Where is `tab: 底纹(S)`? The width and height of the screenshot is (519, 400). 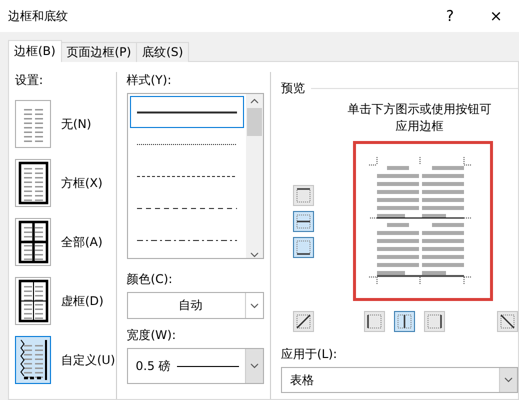 tab: 底纹(S) is located at coordinates (163, 52).